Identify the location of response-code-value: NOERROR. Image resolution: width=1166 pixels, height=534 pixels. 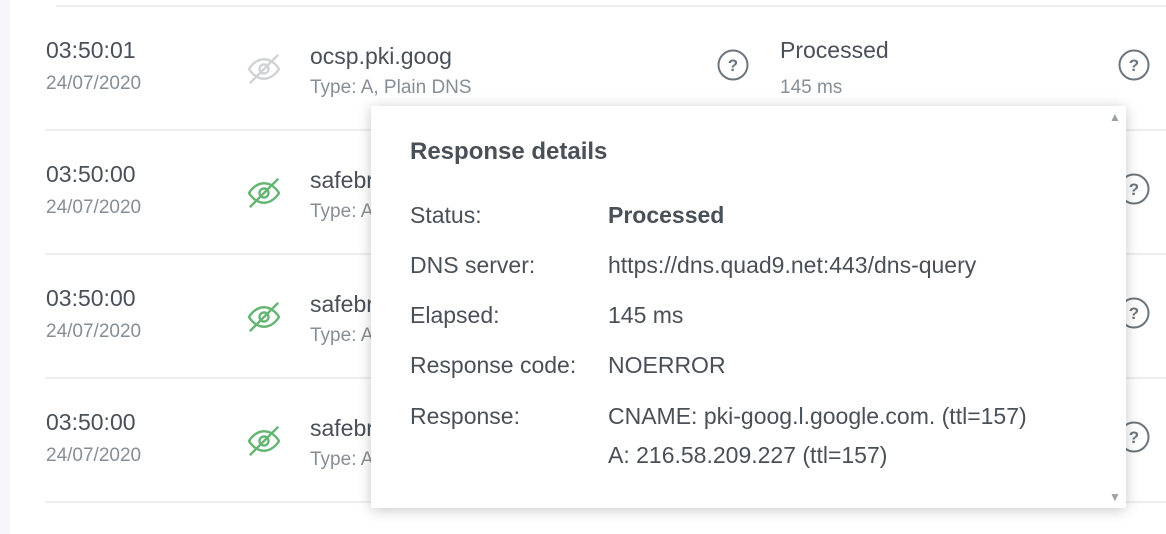
(667, 365).